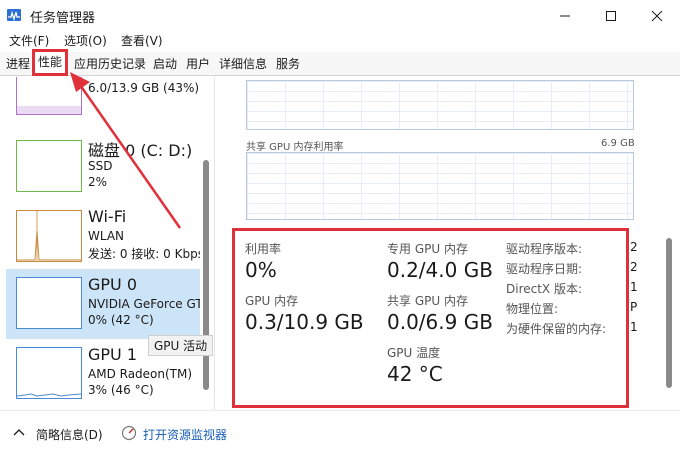 Image resolution: width=680 pixels, height=458 pixels. What do you see at coordinates (129, 433) in the screenshot?
I see `resource-monitor-icon` at bounding box center [129, 433].